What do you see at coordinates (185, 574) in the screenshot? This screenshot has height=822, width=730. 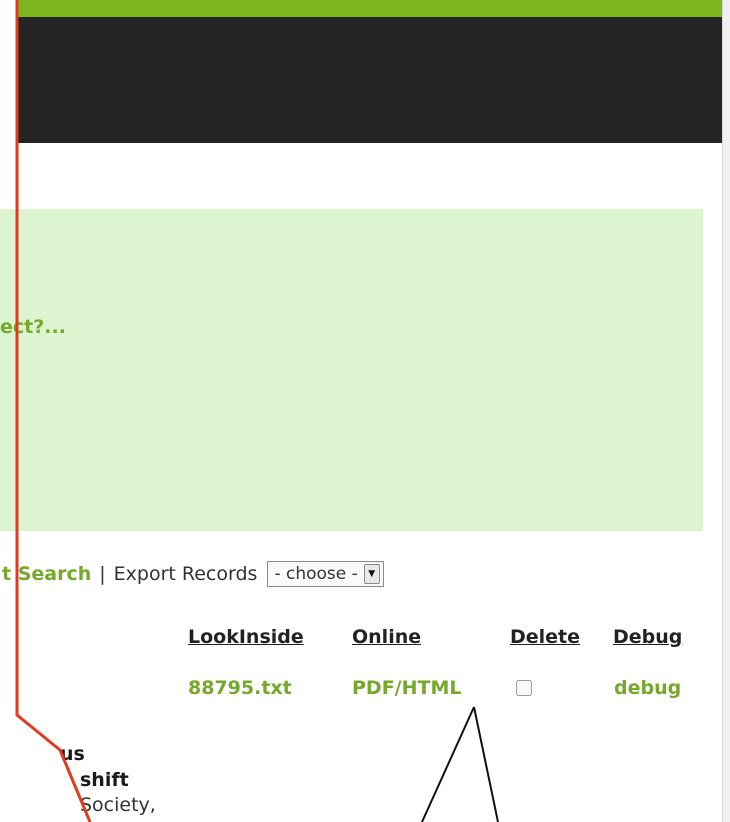 I see `export-records-label: Export Records` at bounding box center [185, 574].